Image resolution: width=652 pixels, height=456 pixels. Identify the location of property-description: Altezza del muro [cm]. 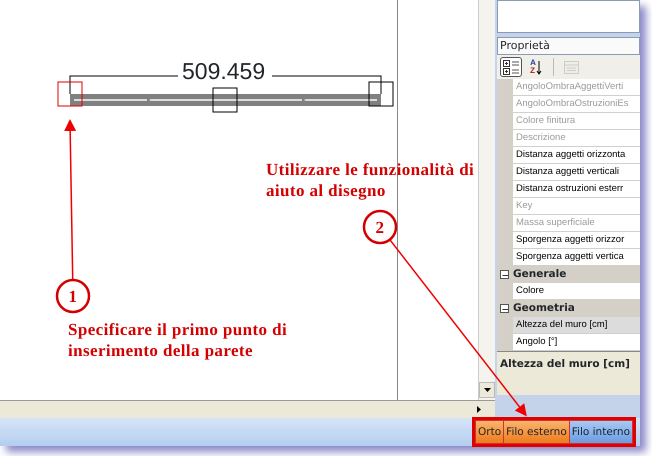
(568, 373).